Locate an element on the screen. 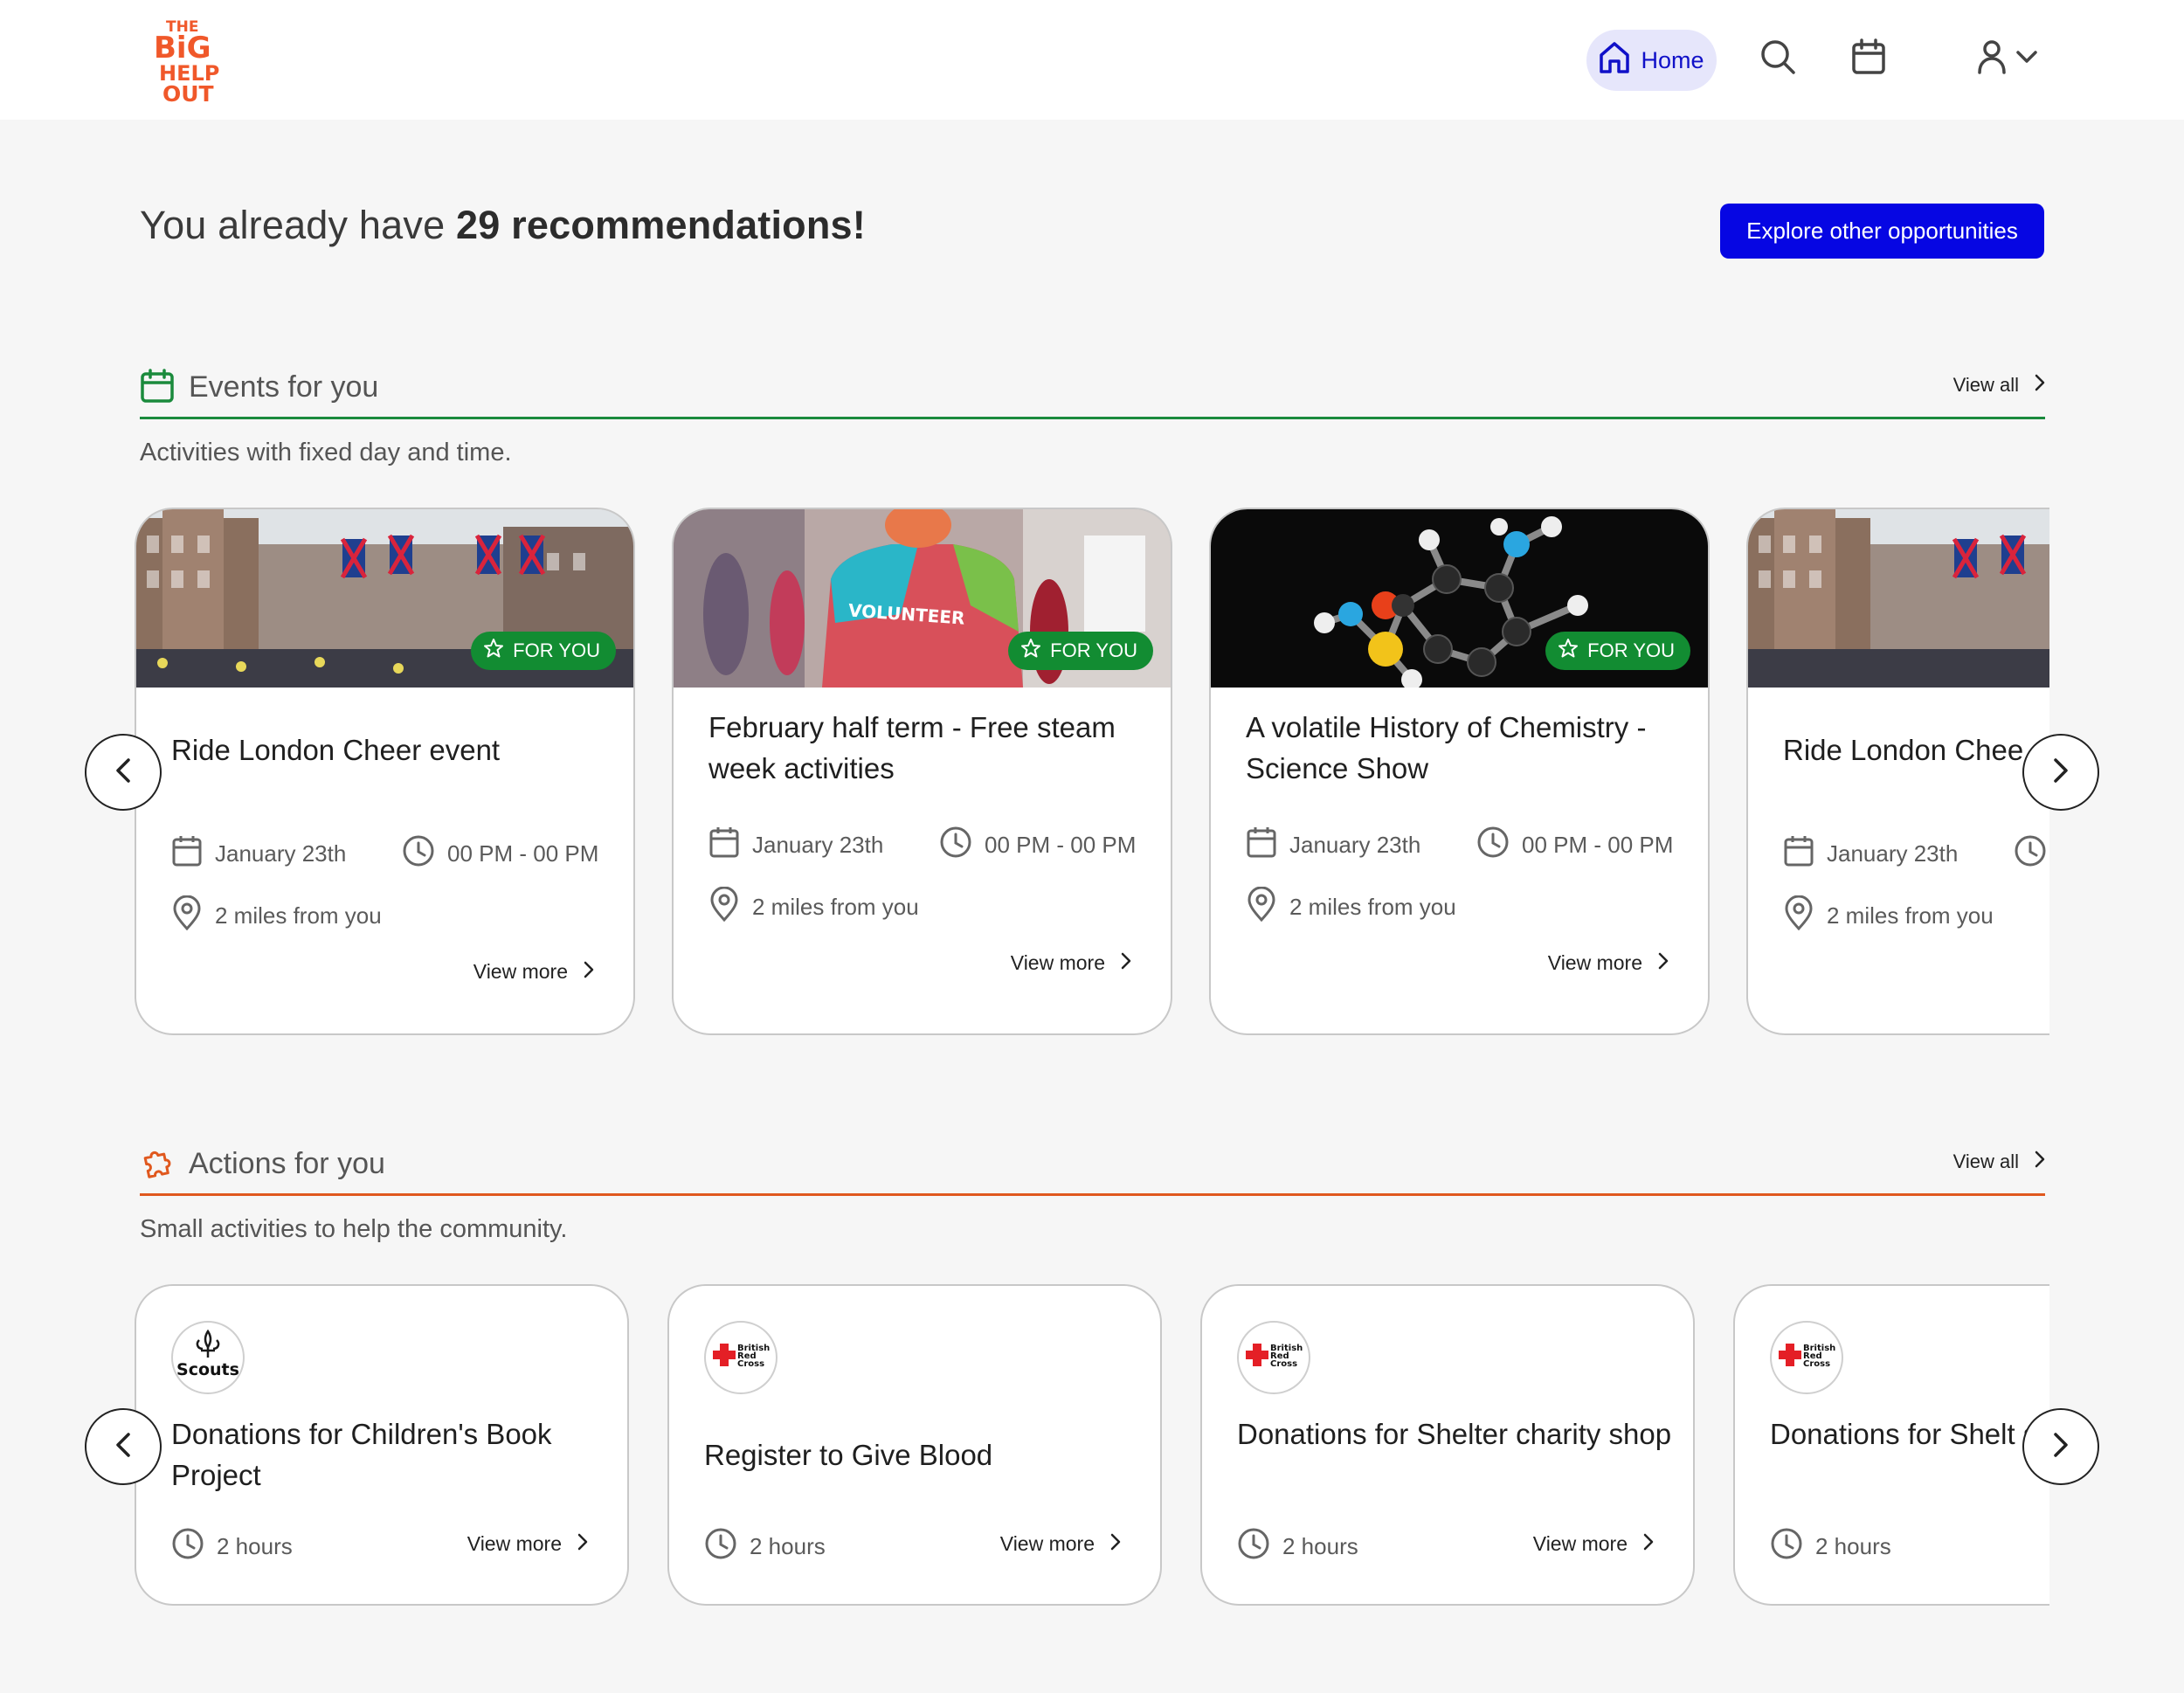 This screenshot has height=1693, width=2184. events-divider is located at coordinates (1092, 418).